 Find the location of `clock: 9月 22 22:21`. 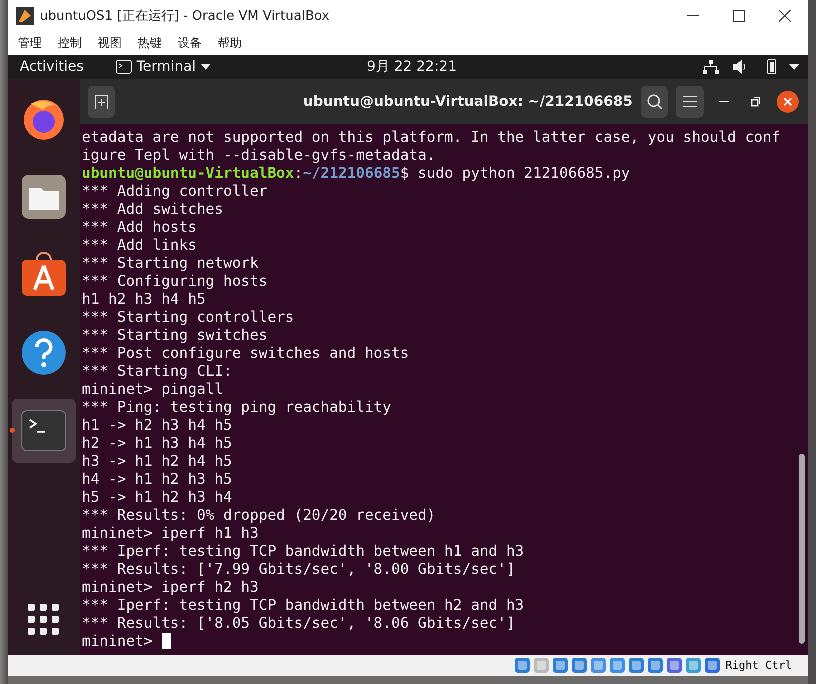

clock: 9月 22 22:21 is located at coordinates (412, 67).